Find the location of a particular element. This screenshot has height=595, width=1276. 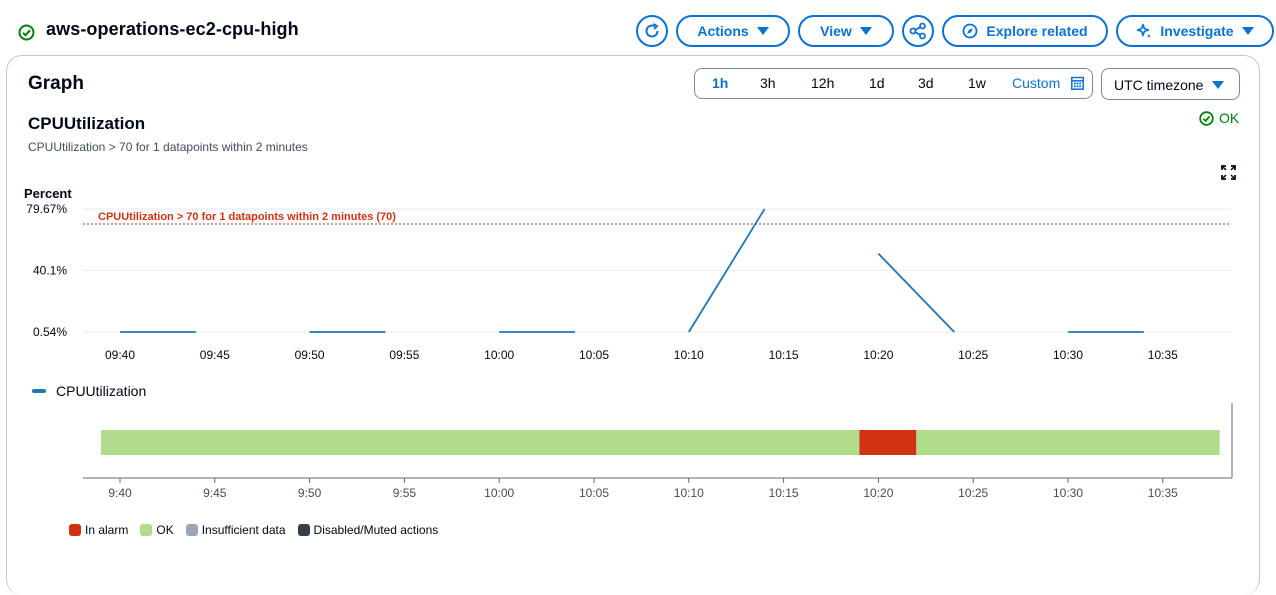

y-tick-label: 0.54% is located at coordinates (50, 332).